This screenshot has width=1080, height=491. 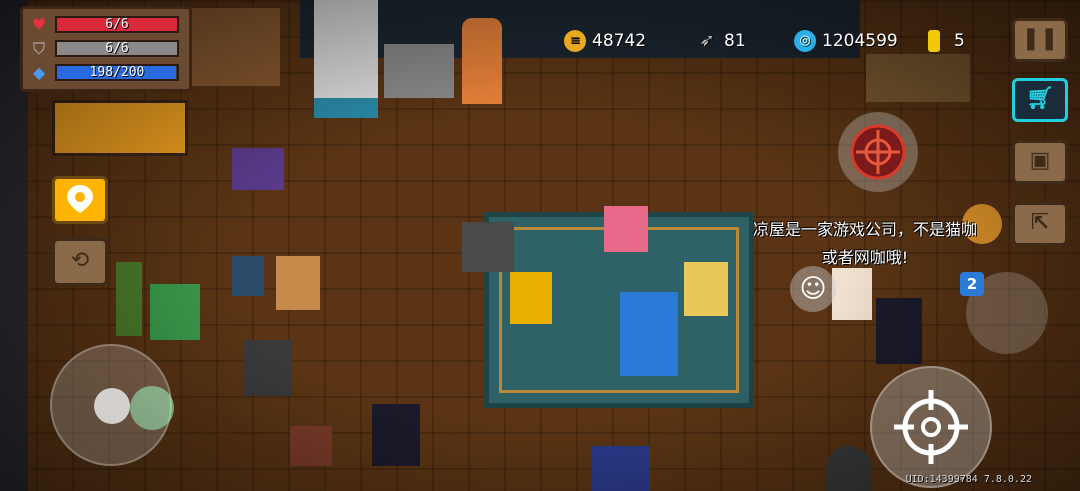 What do you see at coordinates (934, 41) in the screenshot?
I see `gold-token-icon` at bounding box center [934, 41].